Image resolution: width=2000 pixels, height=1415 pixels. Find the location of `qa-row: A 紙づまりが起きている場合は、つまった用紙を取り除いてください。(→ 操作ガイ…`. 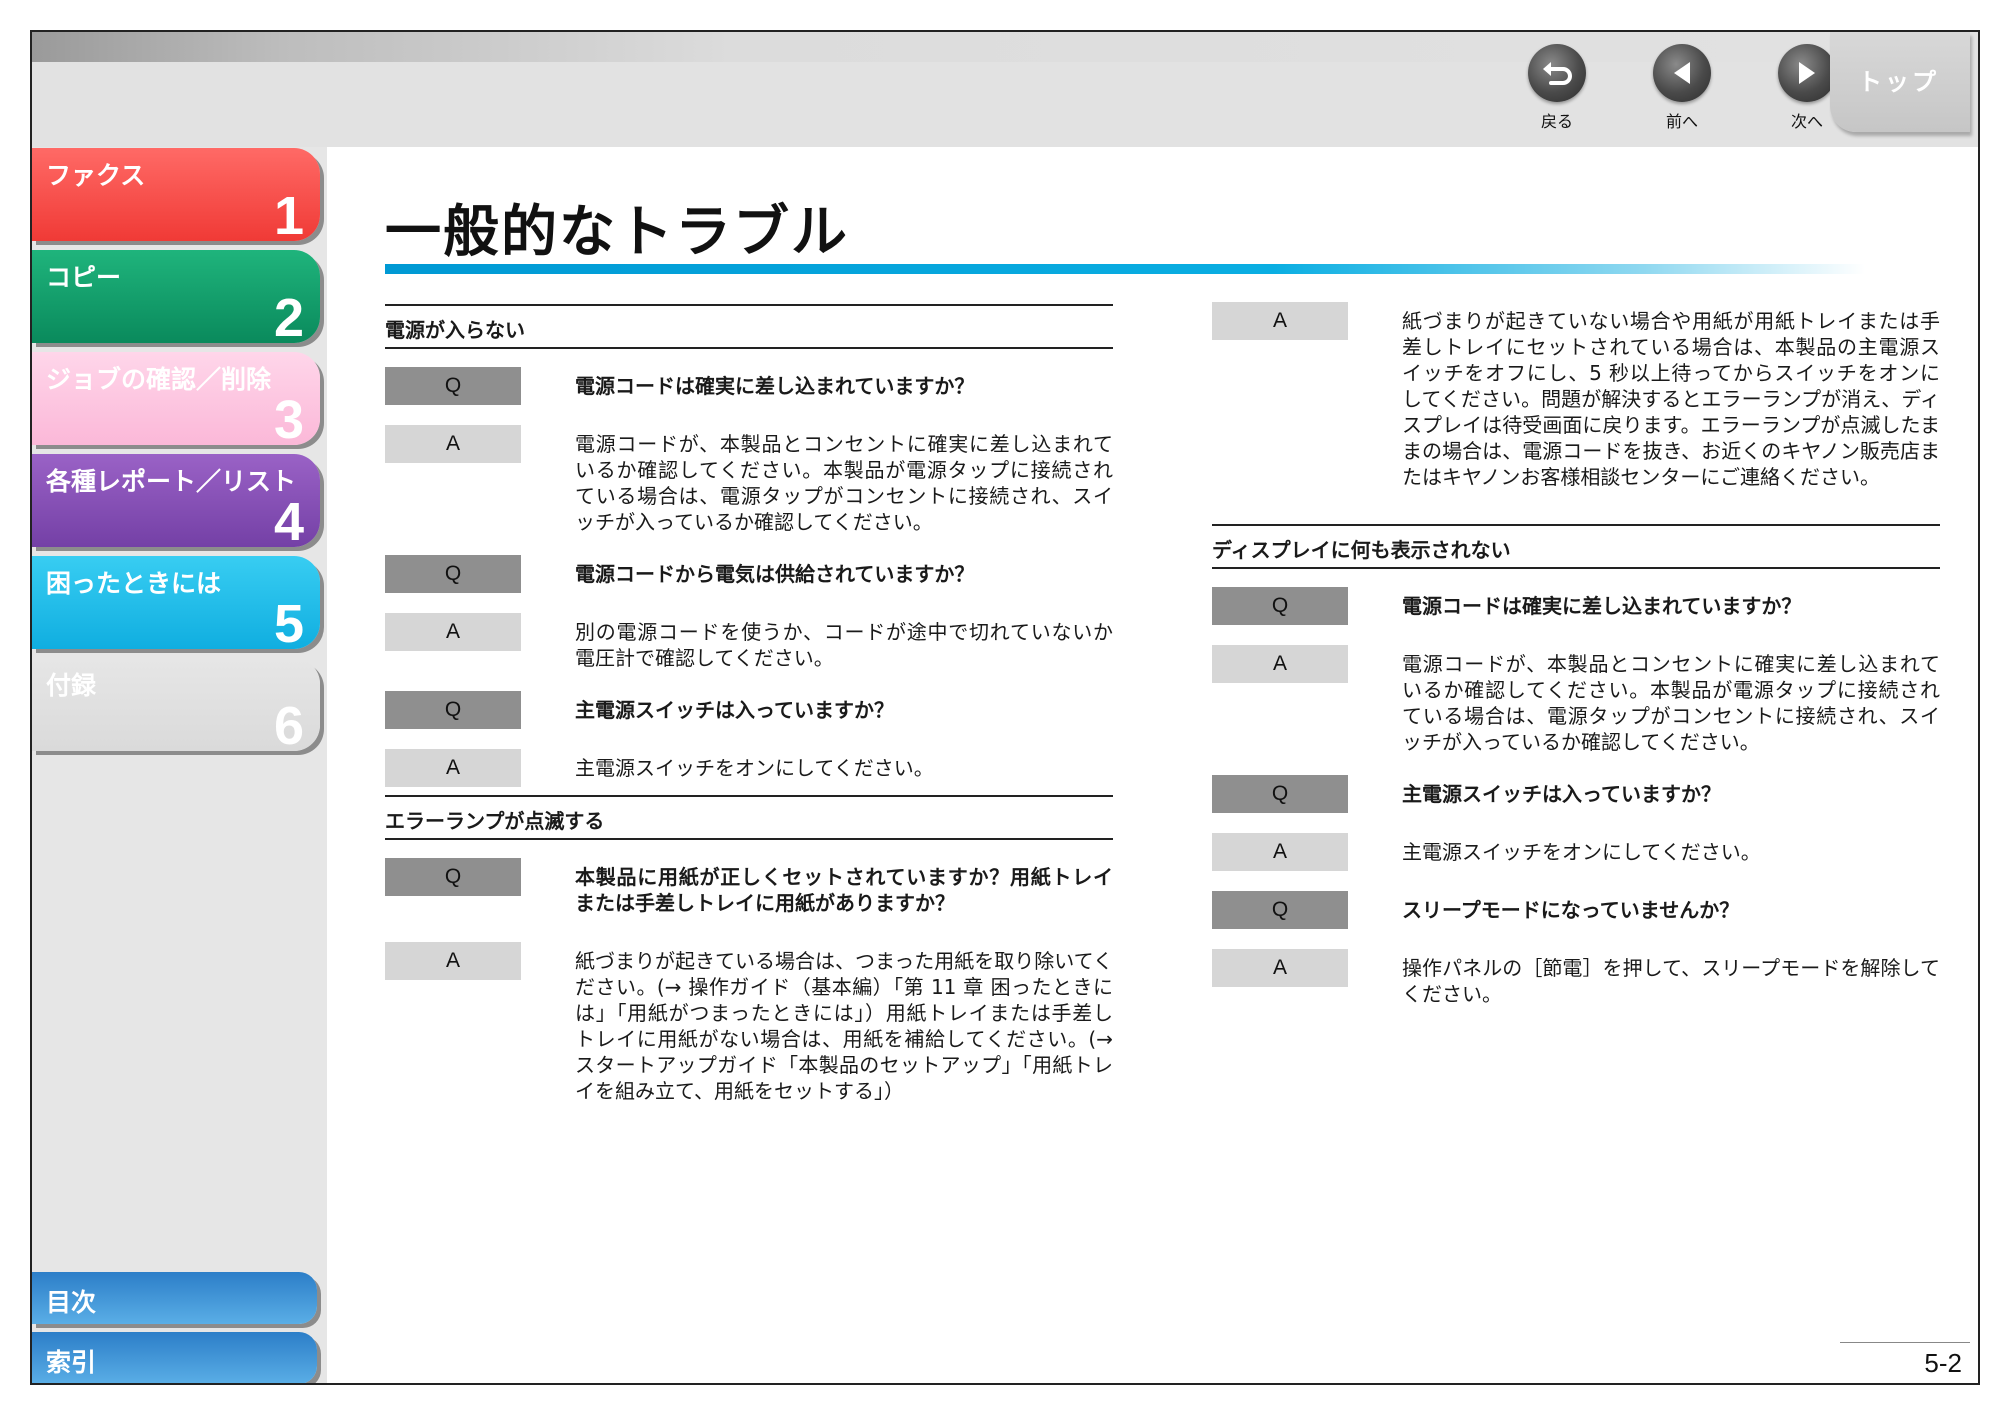

qa-row: A 紙づまりが起きている場合は、つまった用紙を取り除いてください。(→ 操作ガイ… is located at coordinates (749, 1023).